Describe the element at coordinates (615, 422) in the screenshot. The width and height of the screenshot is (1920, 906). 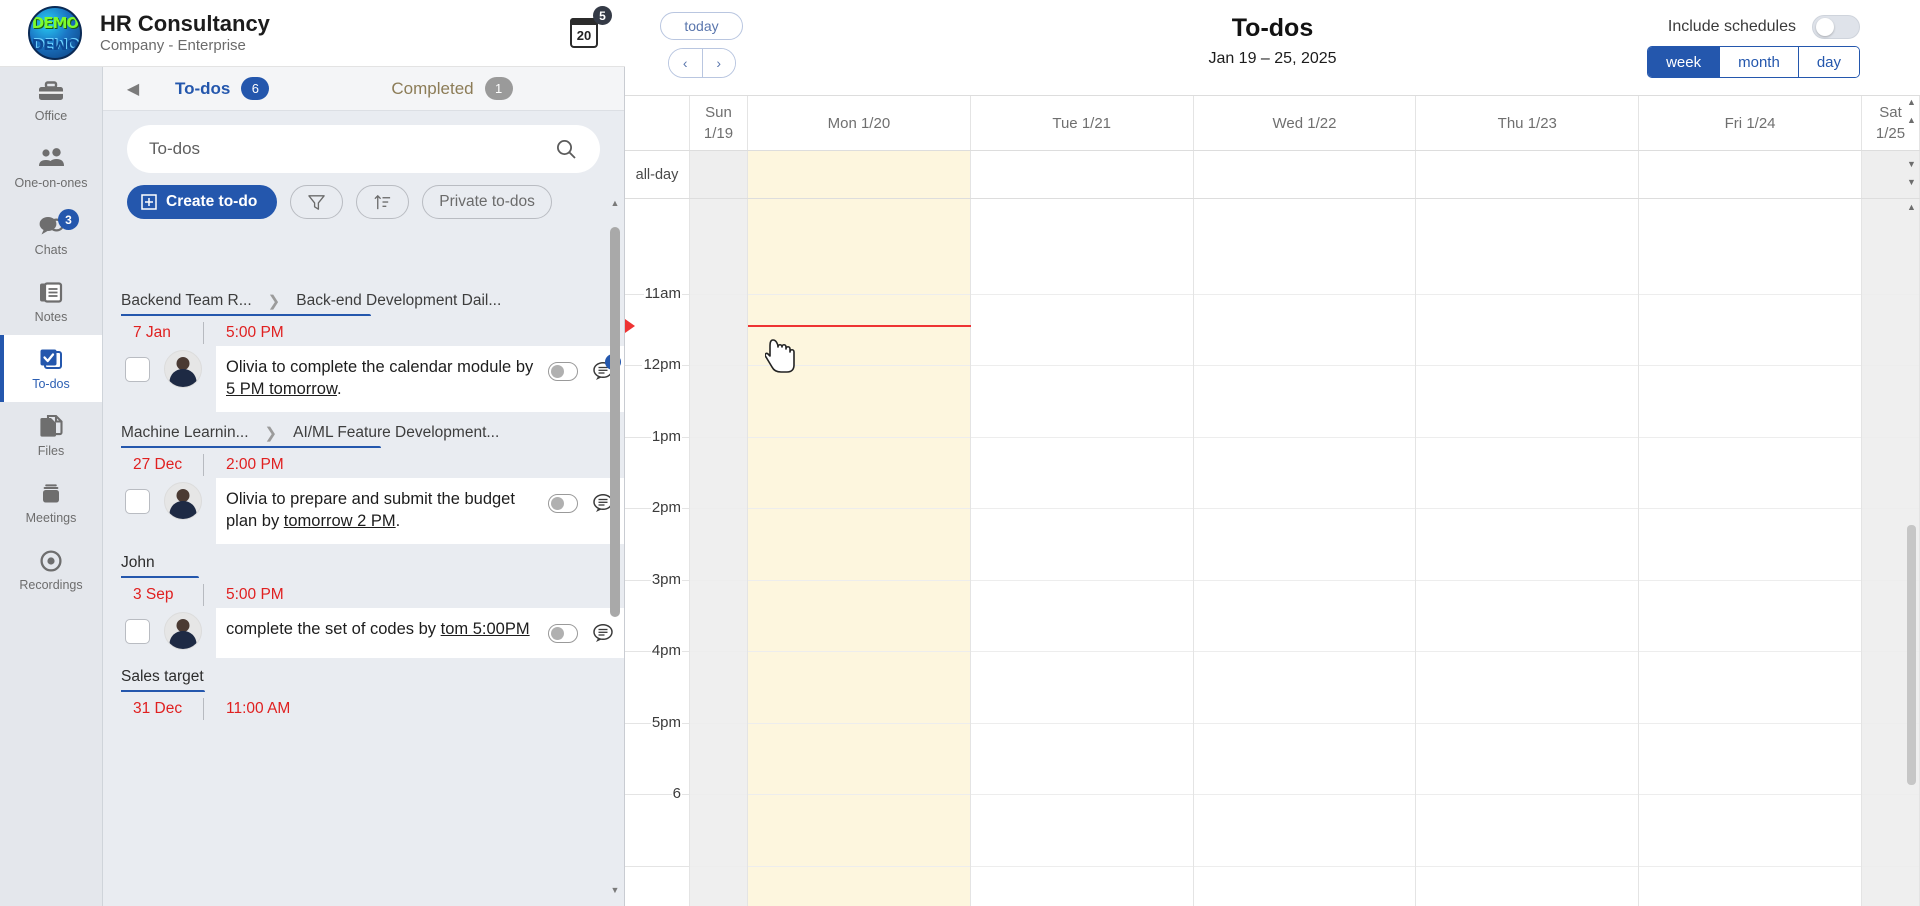
I see `panel-scrollbar-thumb` at that location.